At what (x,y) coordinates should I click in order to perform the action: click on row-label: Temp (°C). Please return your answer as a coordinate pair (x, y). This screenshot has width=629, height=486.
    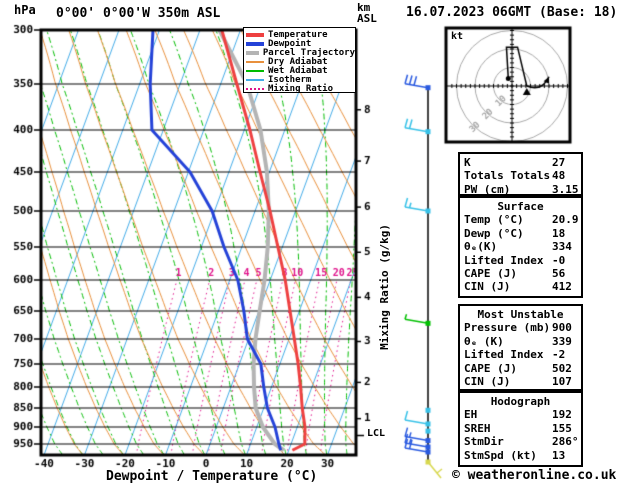
    Looking at the image, I should click on (494, 220).